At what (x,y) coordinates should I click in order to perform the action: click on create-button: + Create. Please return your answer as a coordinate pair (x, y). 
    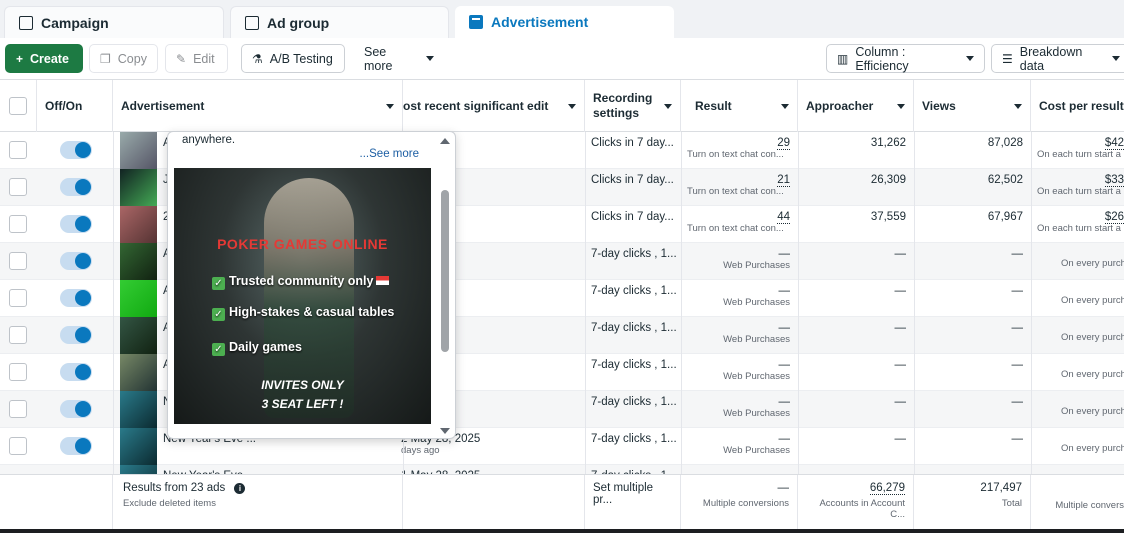
    Looking at the image, I should click on (44, 58).